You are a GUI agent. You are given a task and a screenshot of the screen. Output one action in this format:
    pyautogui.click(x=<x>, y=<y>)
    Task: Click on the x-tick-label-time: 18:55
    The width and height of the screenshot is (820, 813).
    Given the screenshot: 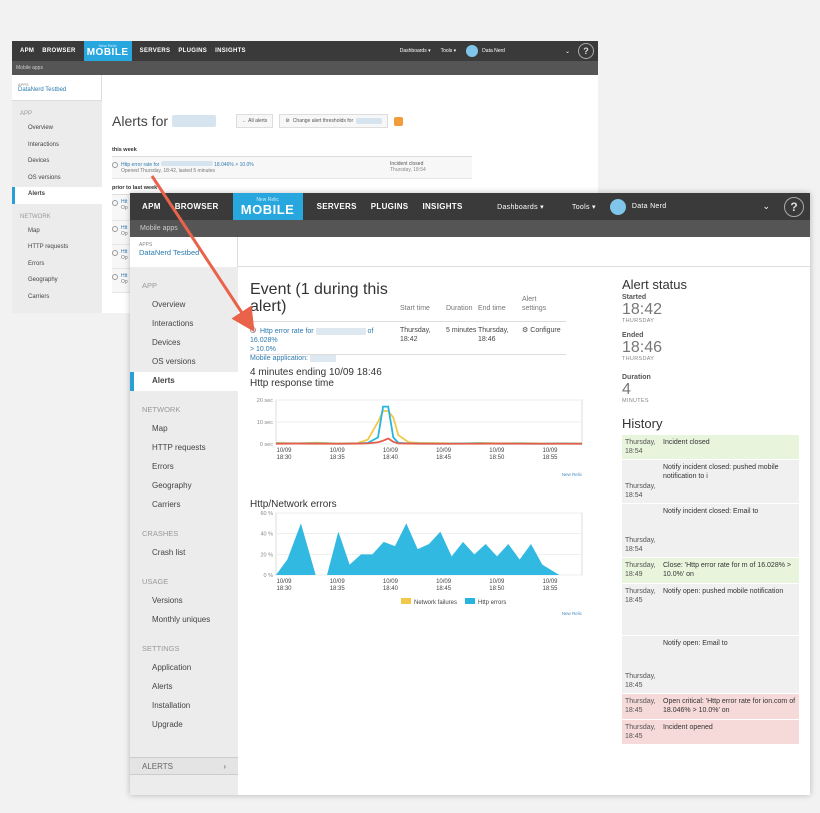 What is the action you would take?
    pyautogui.click(x=550, y=458)
    